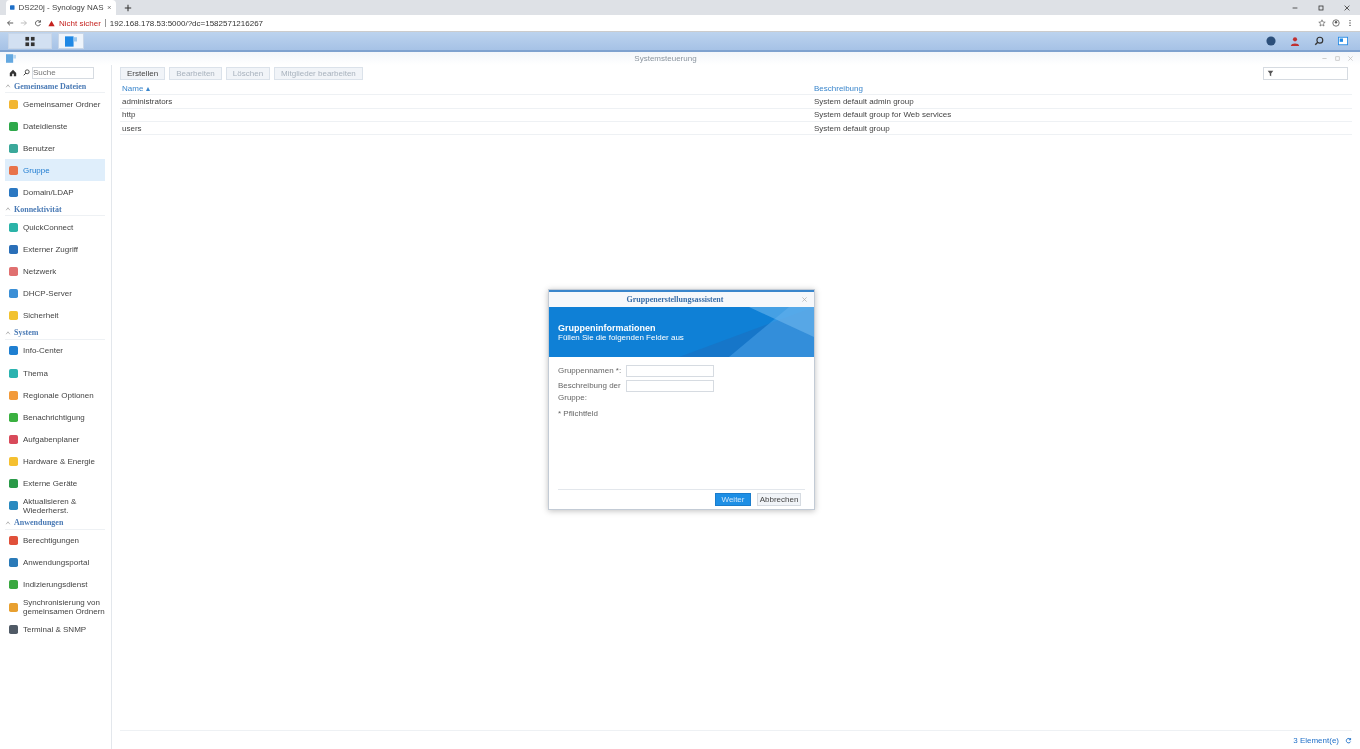  What do you see at coordinates (38, 209) in the screenshot?
I see `section-header: Konnektivität` at bounding box center [38, 209].